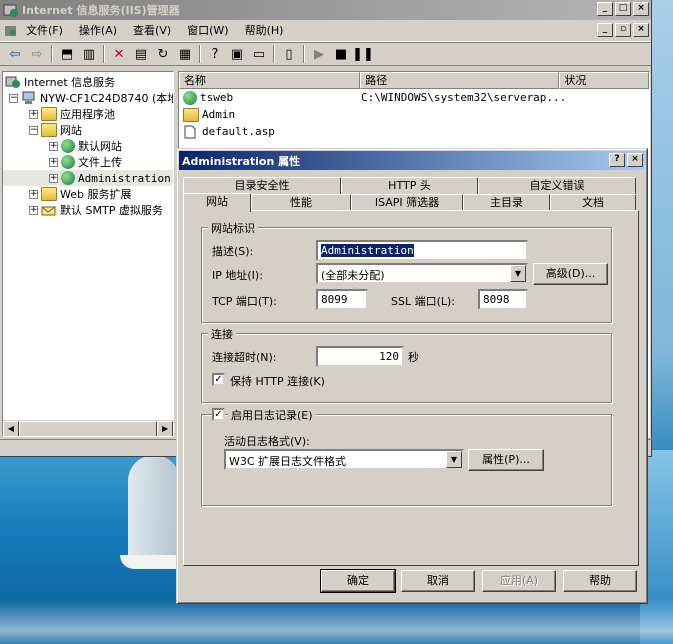  What do you see at coordinates (289, 54) in the screenshot?
I see `server-icon: ▯` at bounding box center [289, 54].